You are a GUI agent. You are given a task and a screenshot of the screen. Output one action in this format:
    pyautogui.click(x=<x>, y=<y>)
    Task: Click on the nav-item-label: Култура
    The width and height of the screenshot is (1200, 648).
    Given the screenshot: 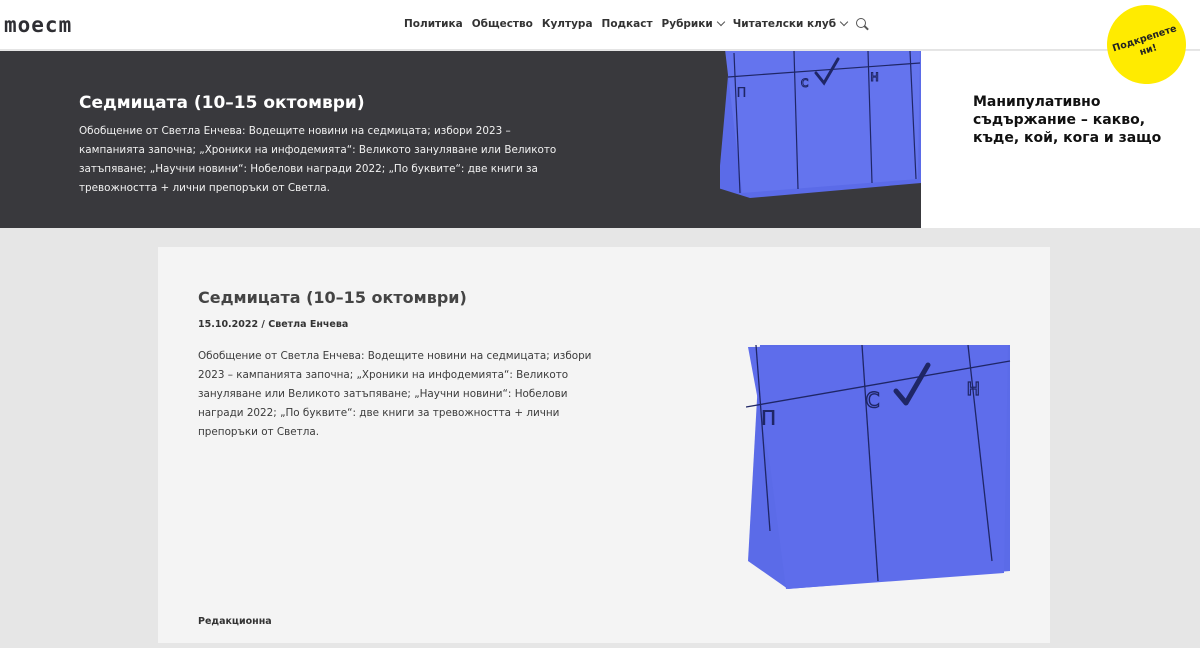 What is the action you would take?
    pyautogui.click(x=567, y=24)
    